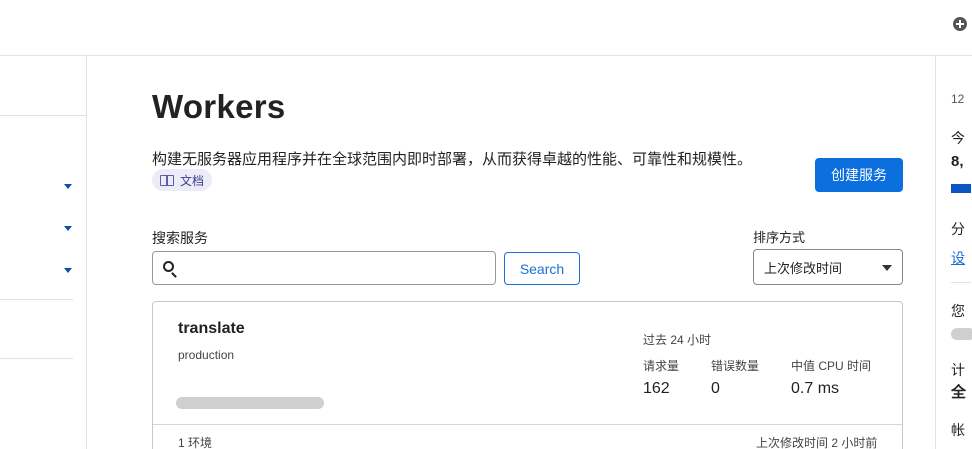 Image resolution: width=972 pixels, height=449 pixels. What do you see at coordinates (960, 24) in the screenshot?
I see `plus-circle-icon` at bounding box center [960, 24].